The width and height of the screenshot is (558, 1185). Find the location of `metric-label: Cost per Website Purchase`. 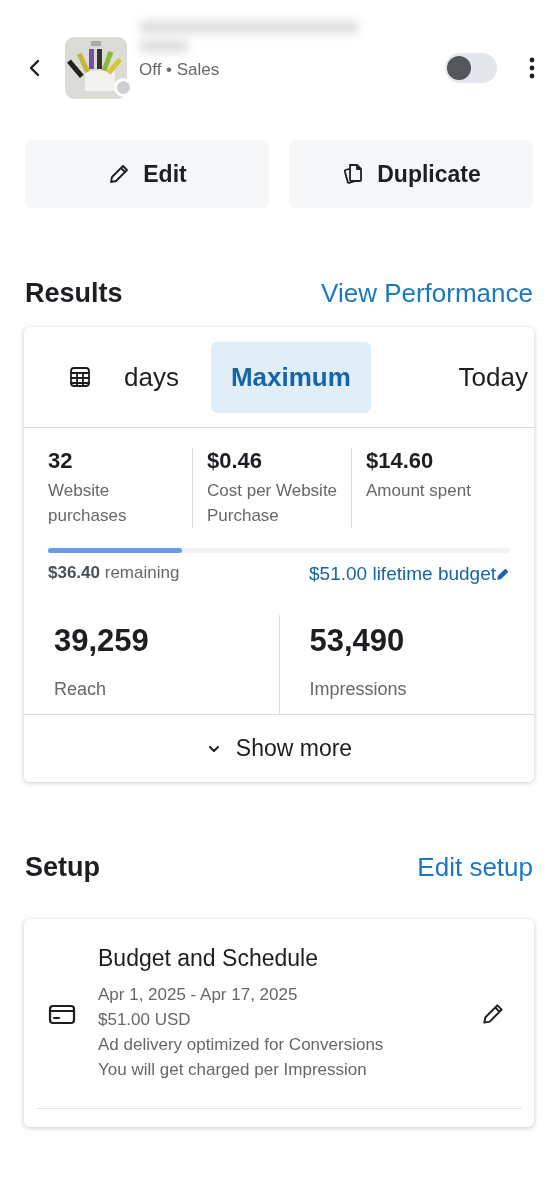

metric-label: Cost per Website Purchase is located at coordinates (273, 503).